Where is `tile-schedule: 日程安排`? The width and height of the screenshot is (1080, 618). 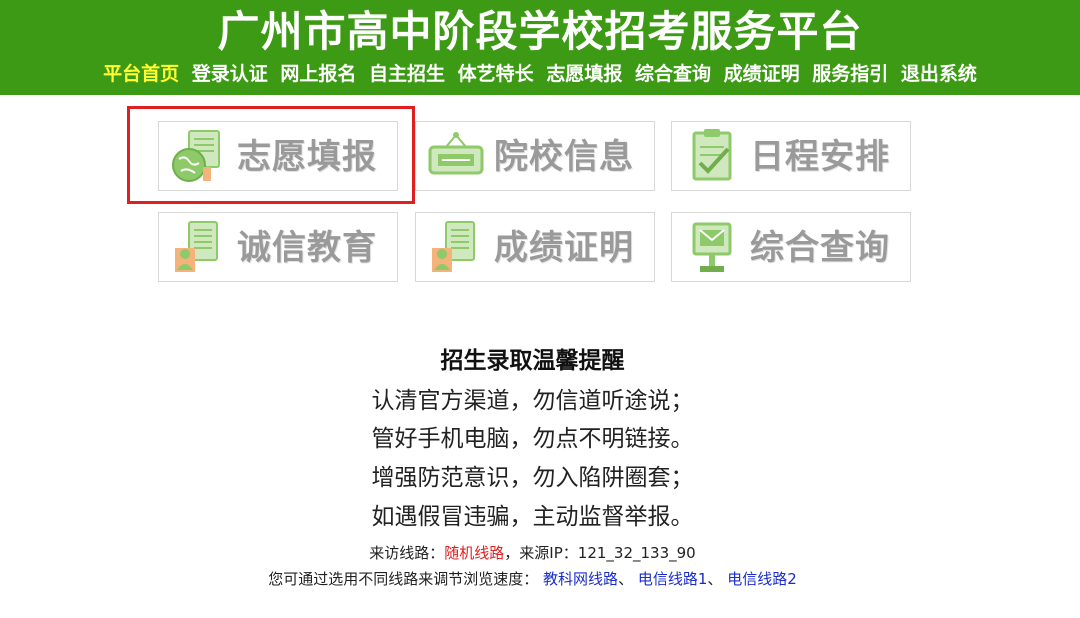
tile-schedule: 日程安排 is located at coordinates (791, 156).